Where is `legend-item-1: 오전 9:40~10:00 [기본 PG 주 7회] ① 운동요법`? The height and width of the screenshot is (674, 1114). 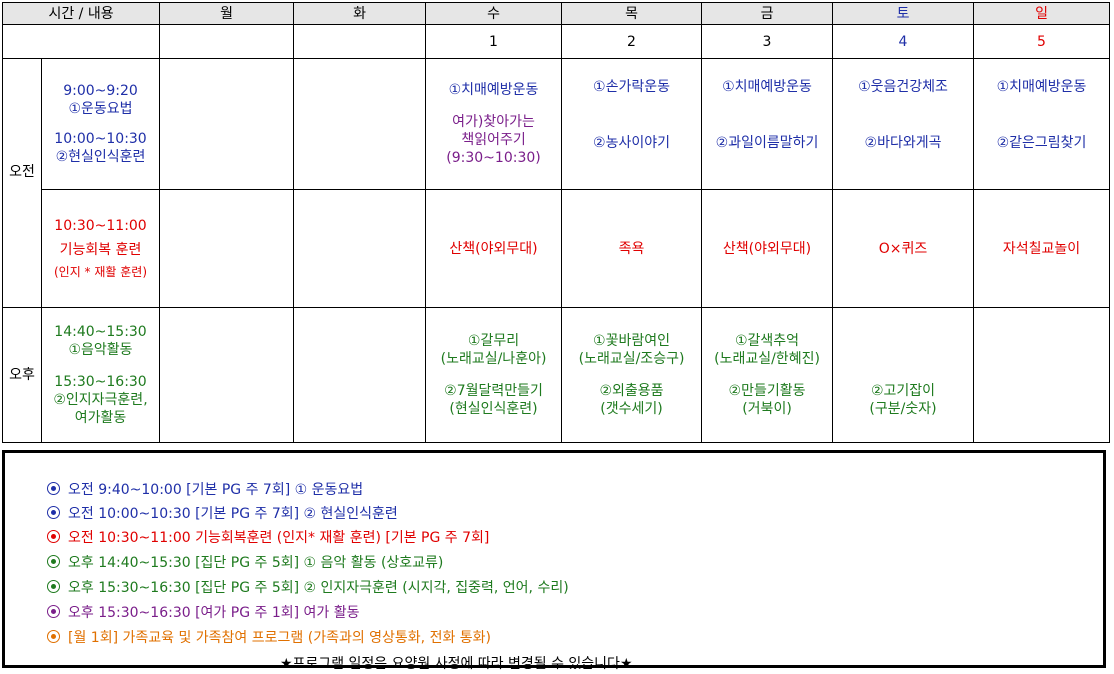
legend-item-1: 오전 9:40~10:00 [기본 PG 주 7회] ① 운동요법 is located at coordinates (205, 489).